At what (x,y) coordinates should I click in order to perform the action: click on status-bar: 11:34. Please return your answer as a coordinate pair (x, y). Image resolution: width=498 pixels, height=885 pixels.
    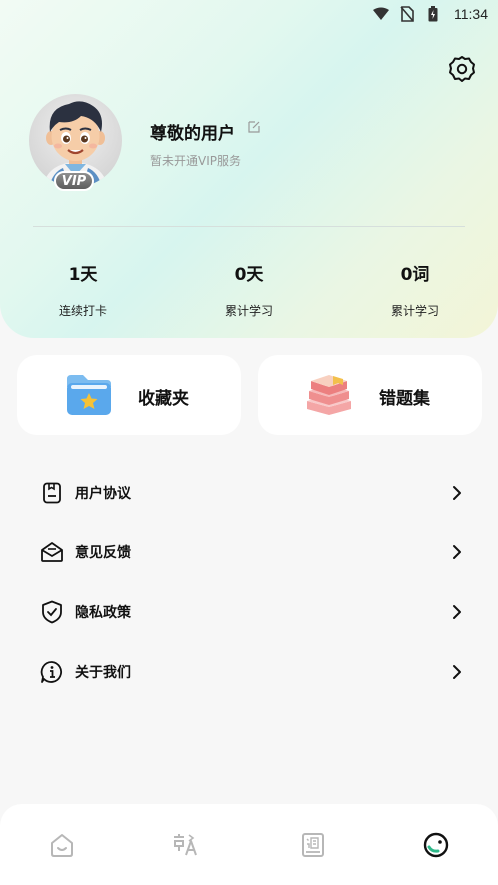
    Looking at the image, I should click on (249, 14).